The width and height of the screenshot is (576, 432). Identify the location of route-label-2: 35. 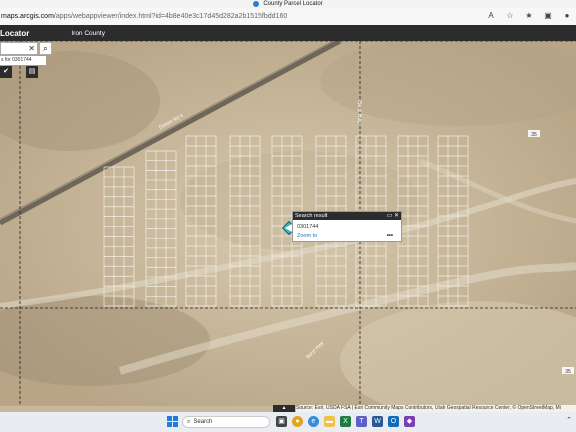
(568, 372).